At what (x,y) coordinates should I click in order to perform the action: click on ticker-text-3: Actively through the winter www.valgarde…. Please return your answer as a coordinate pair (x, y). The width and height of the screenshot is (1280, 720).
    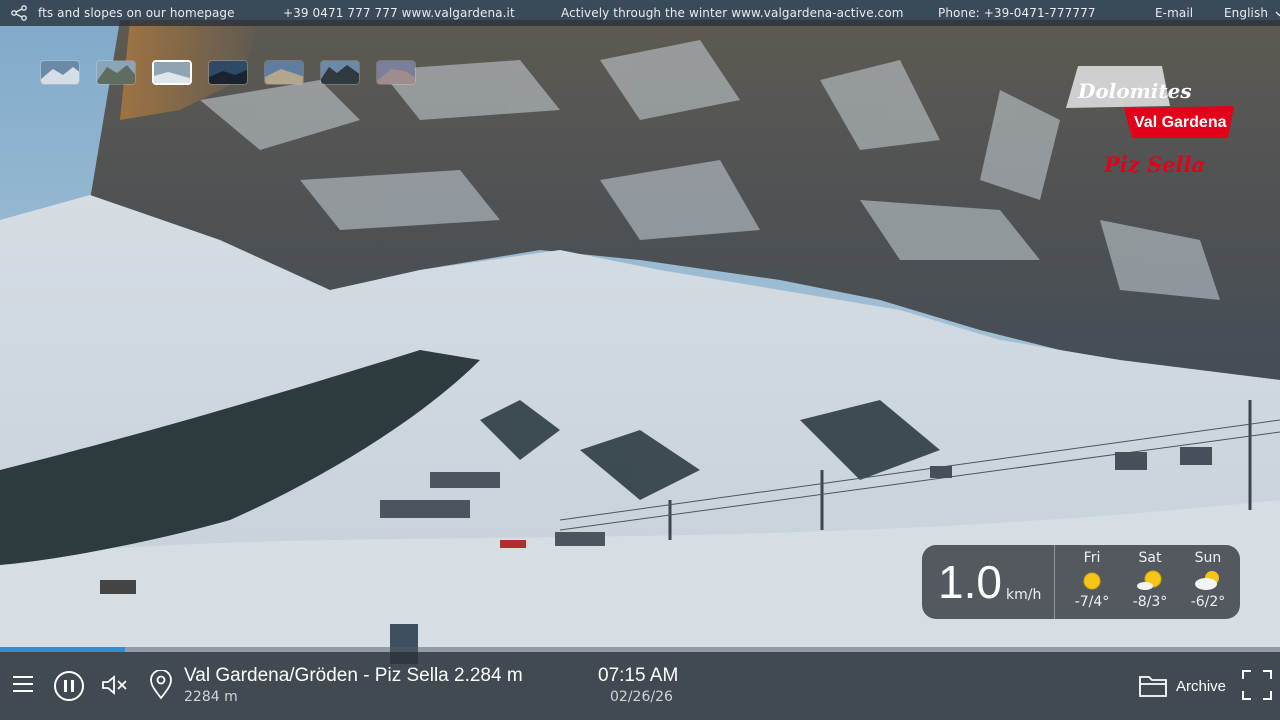
    Looking at the image, I should click on (732, 13).